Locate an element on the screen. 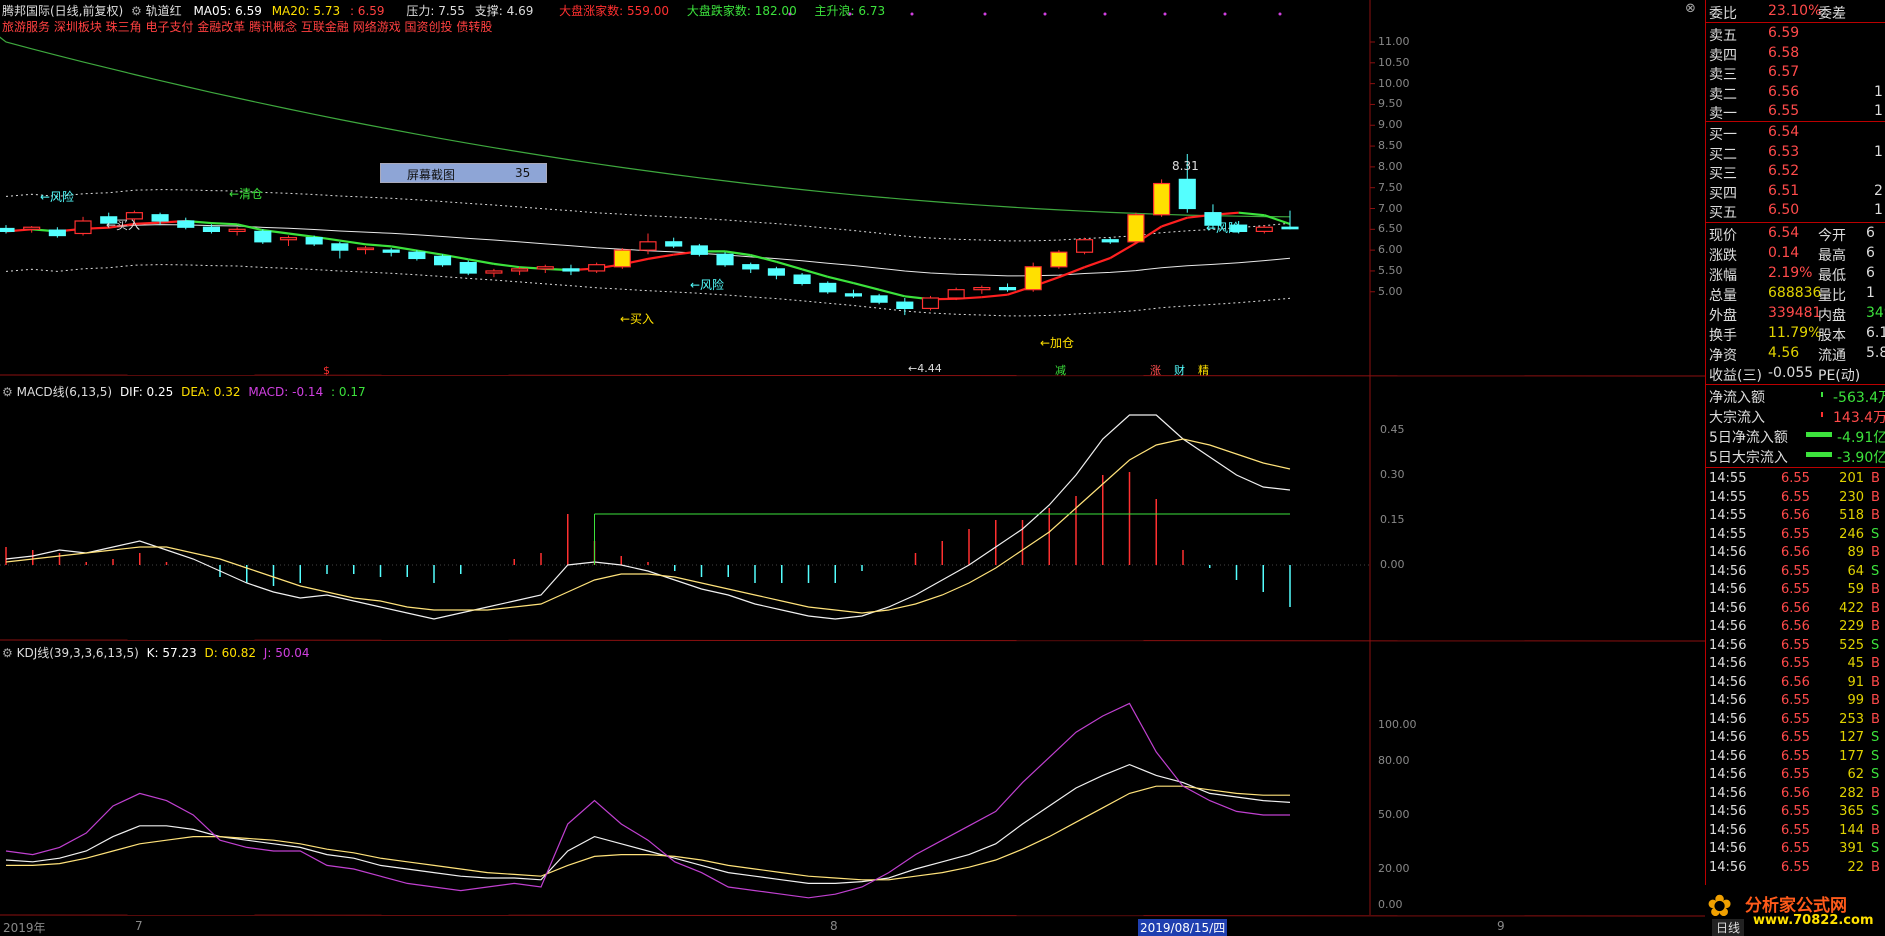 Image resolution: width=1885 pixels, height=936 pixels. bid-row: 买四6.512 is located at coordinates (1795, 191).